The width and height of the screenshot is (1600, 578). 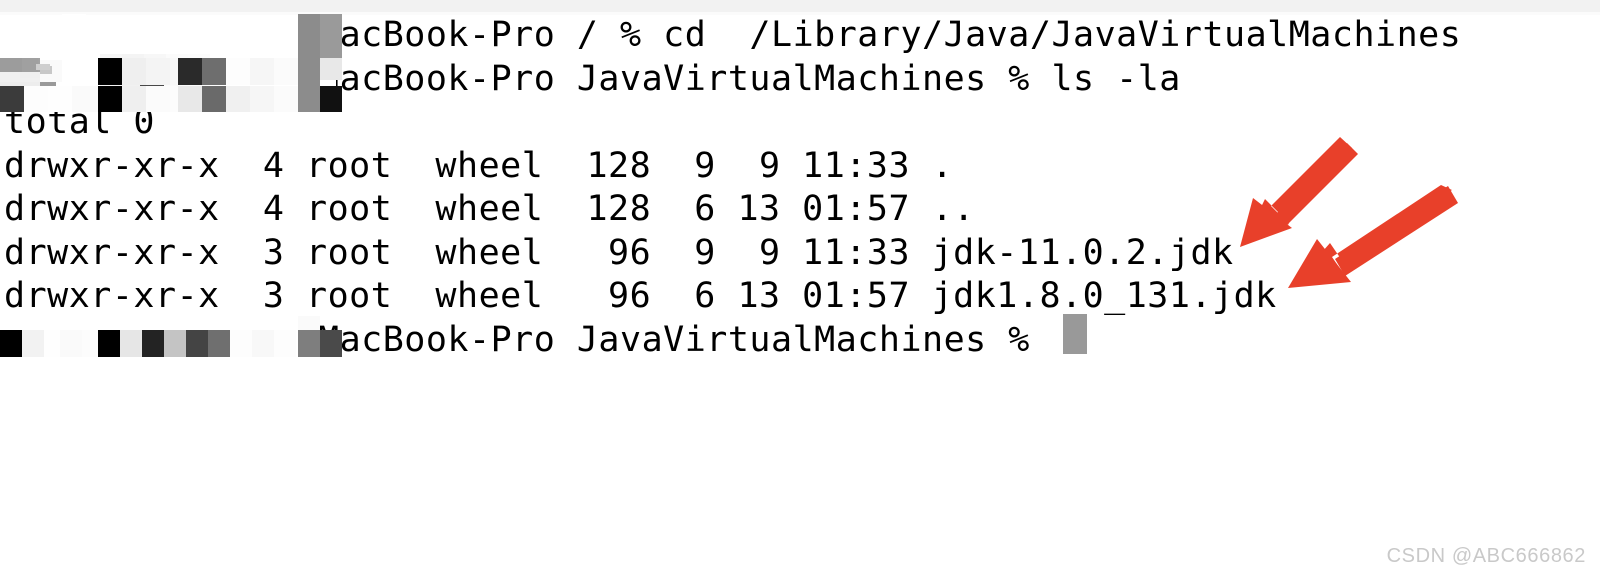 What do you see at coordinates (1075, 334) in the screenshot?
I see `terminal-cursor` at bounding box center [1075, 334].